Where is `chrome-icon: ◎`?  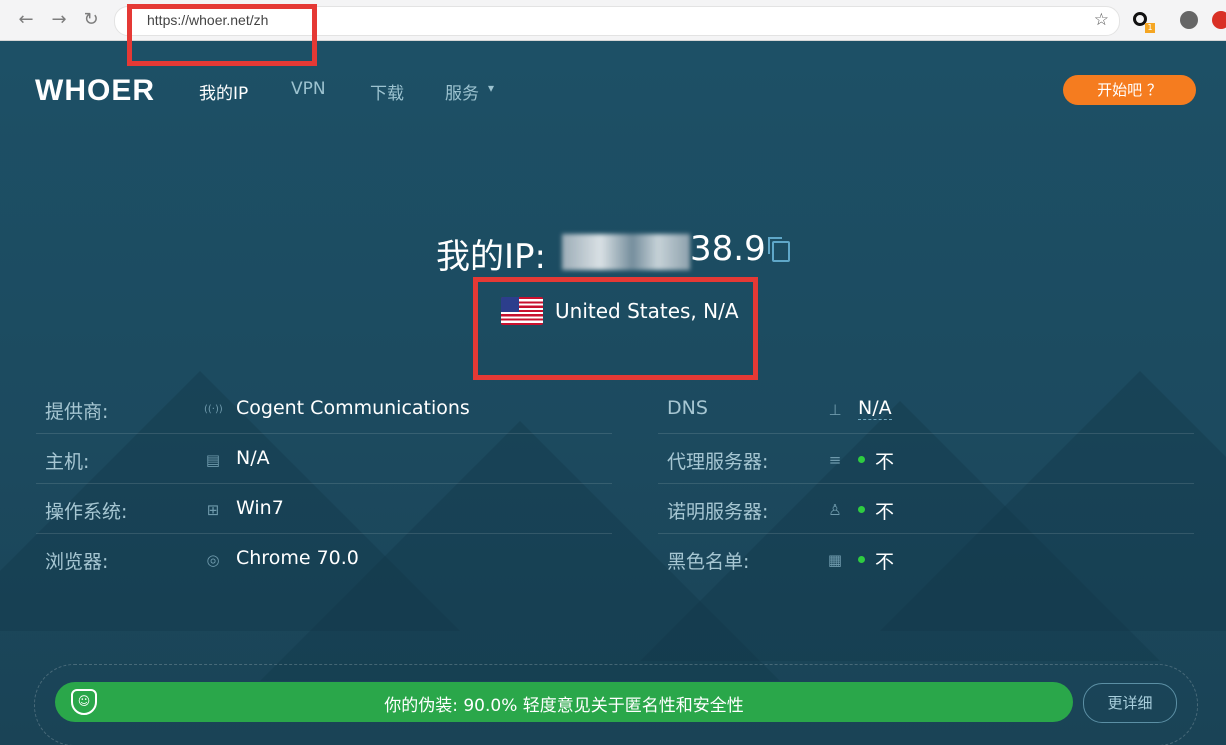 chrome-icon: ◎ is located at coordinates (213, 560).